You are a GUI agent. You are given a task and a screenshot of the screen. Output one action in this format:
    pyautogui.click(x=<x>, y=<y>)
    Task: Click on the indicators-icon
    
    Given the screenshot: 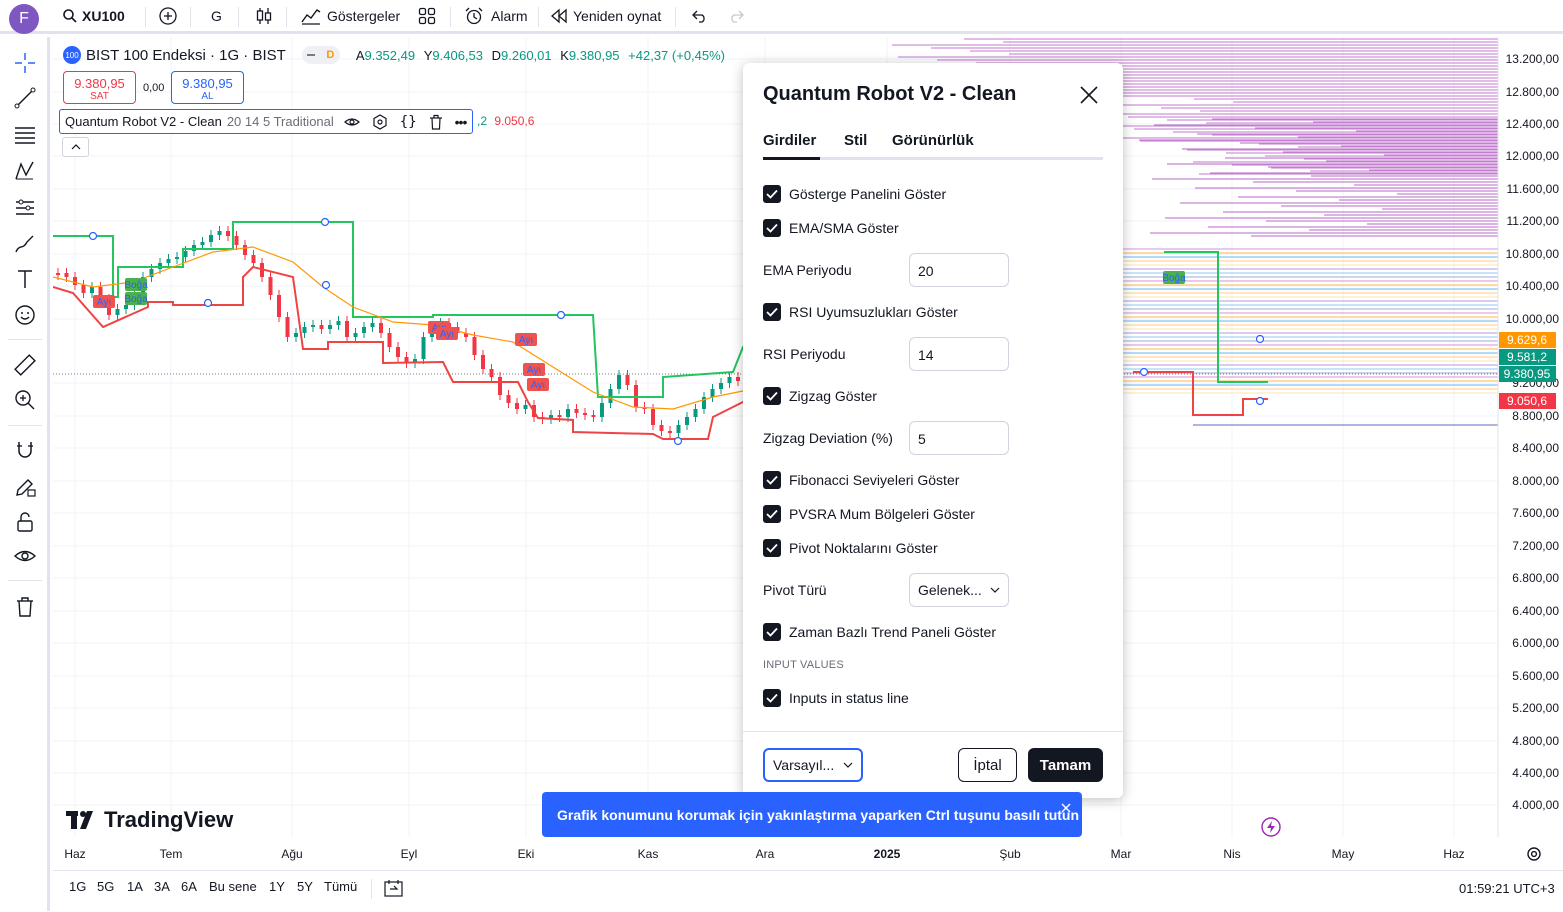 What is the action you would take?
    pyautogui.click(x=311, y=17)
    